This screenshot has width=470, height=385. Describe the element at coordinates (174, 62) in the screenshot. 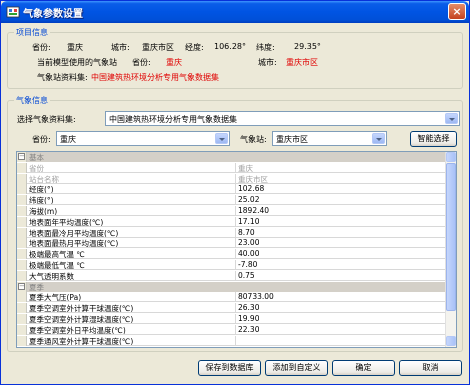

I see `station-province-value: 重庆` at that location.